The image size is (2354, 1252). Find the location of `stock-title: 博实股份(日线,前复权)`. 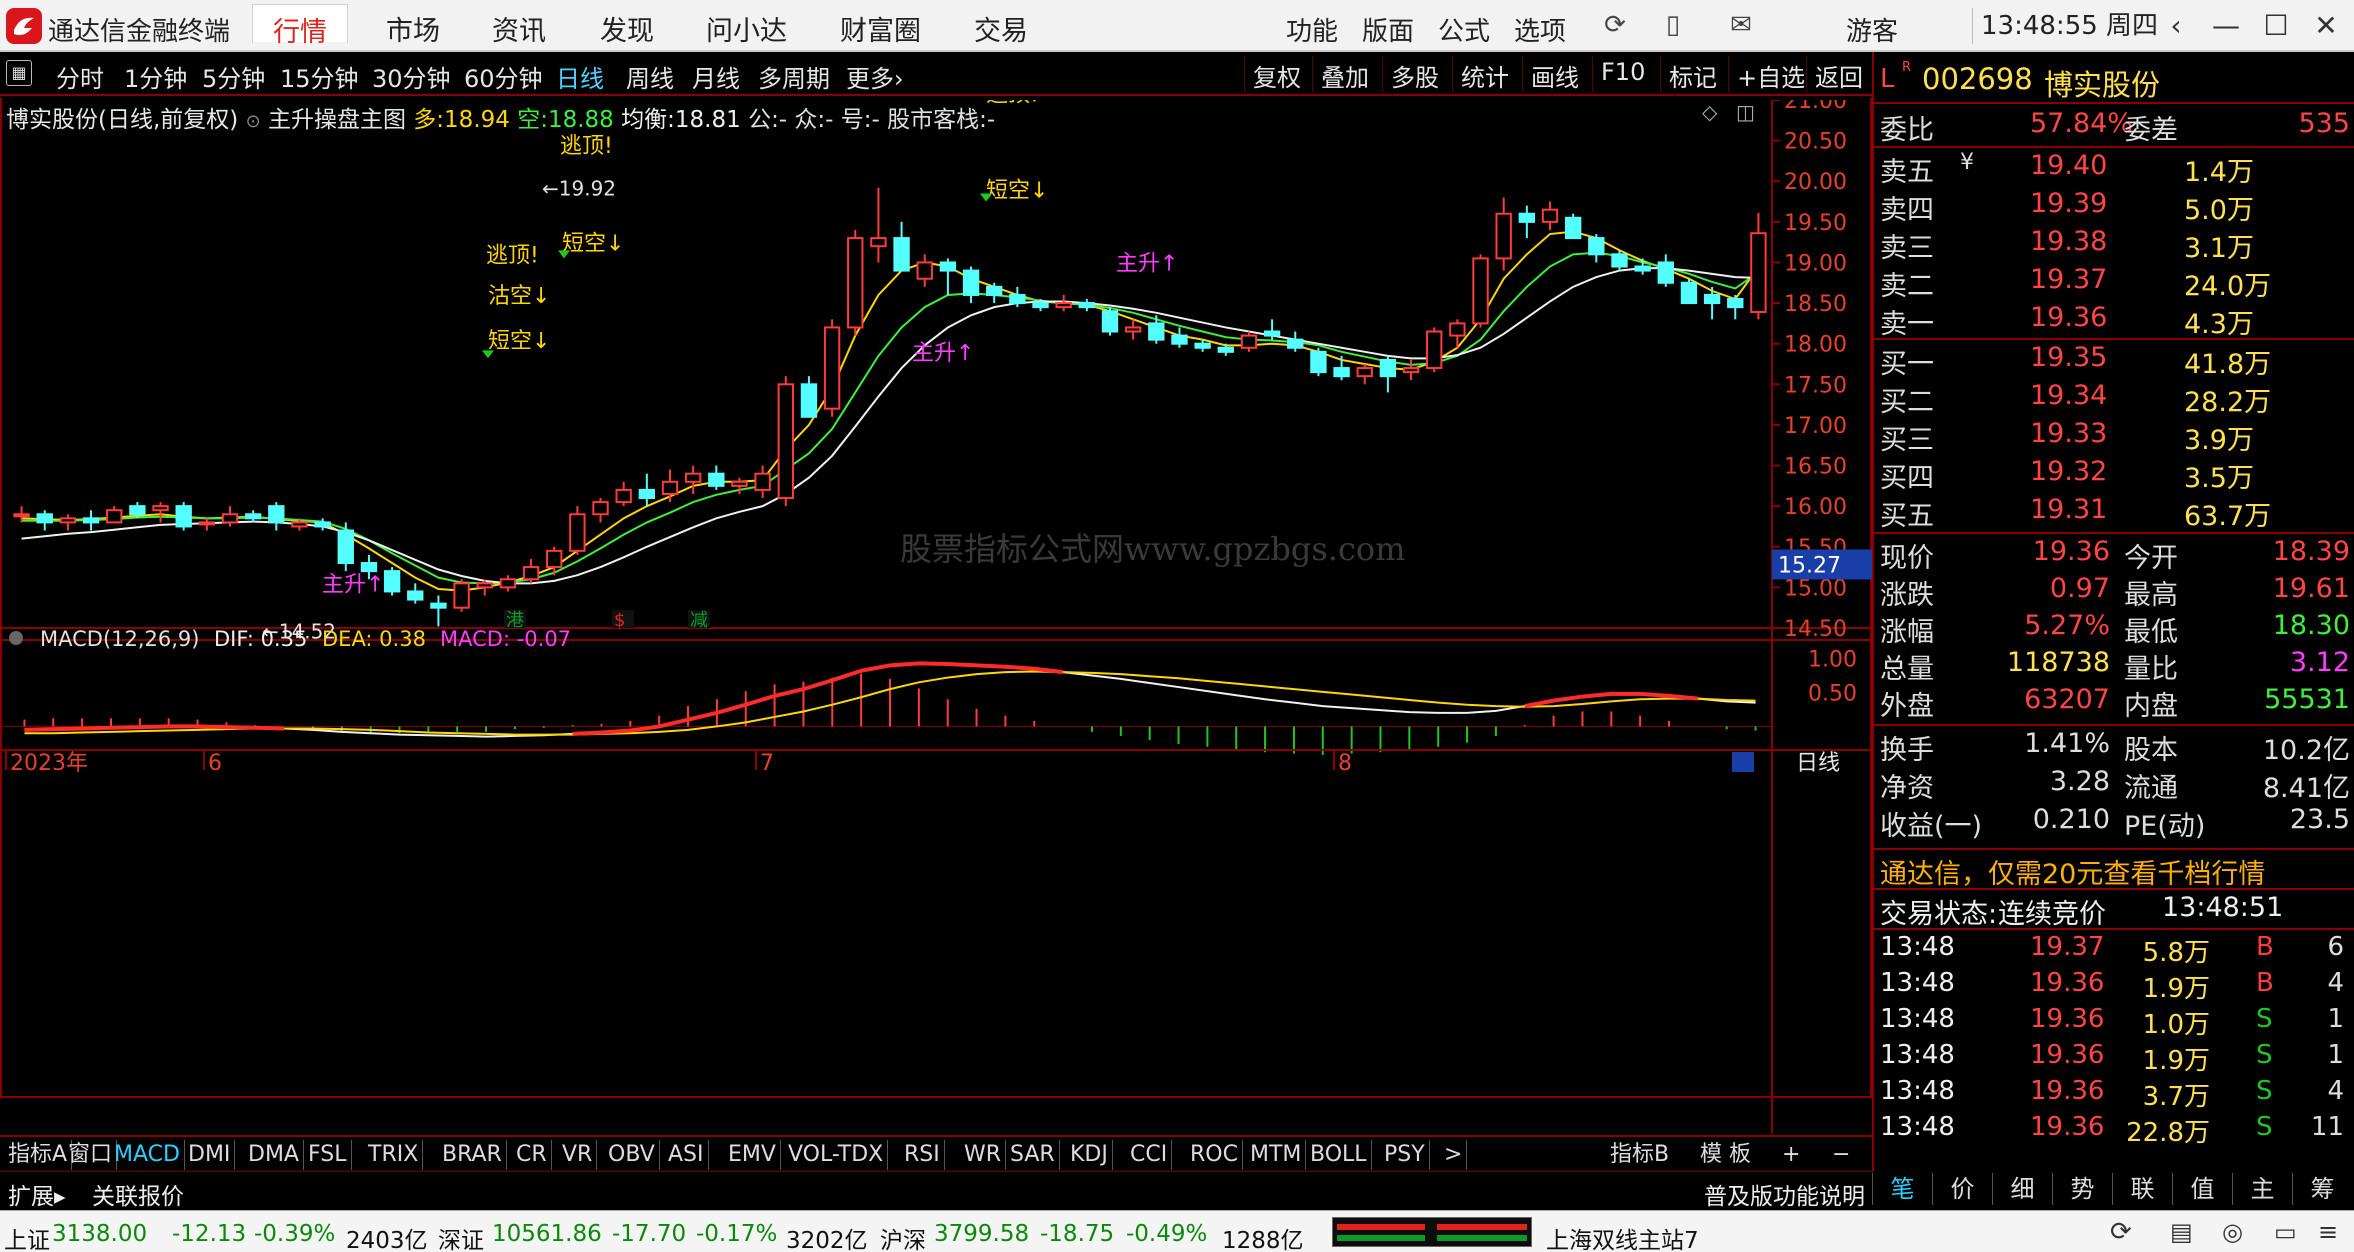

stock-title: 博实股份(日线,前复权) is located at coordinates (122, 120).